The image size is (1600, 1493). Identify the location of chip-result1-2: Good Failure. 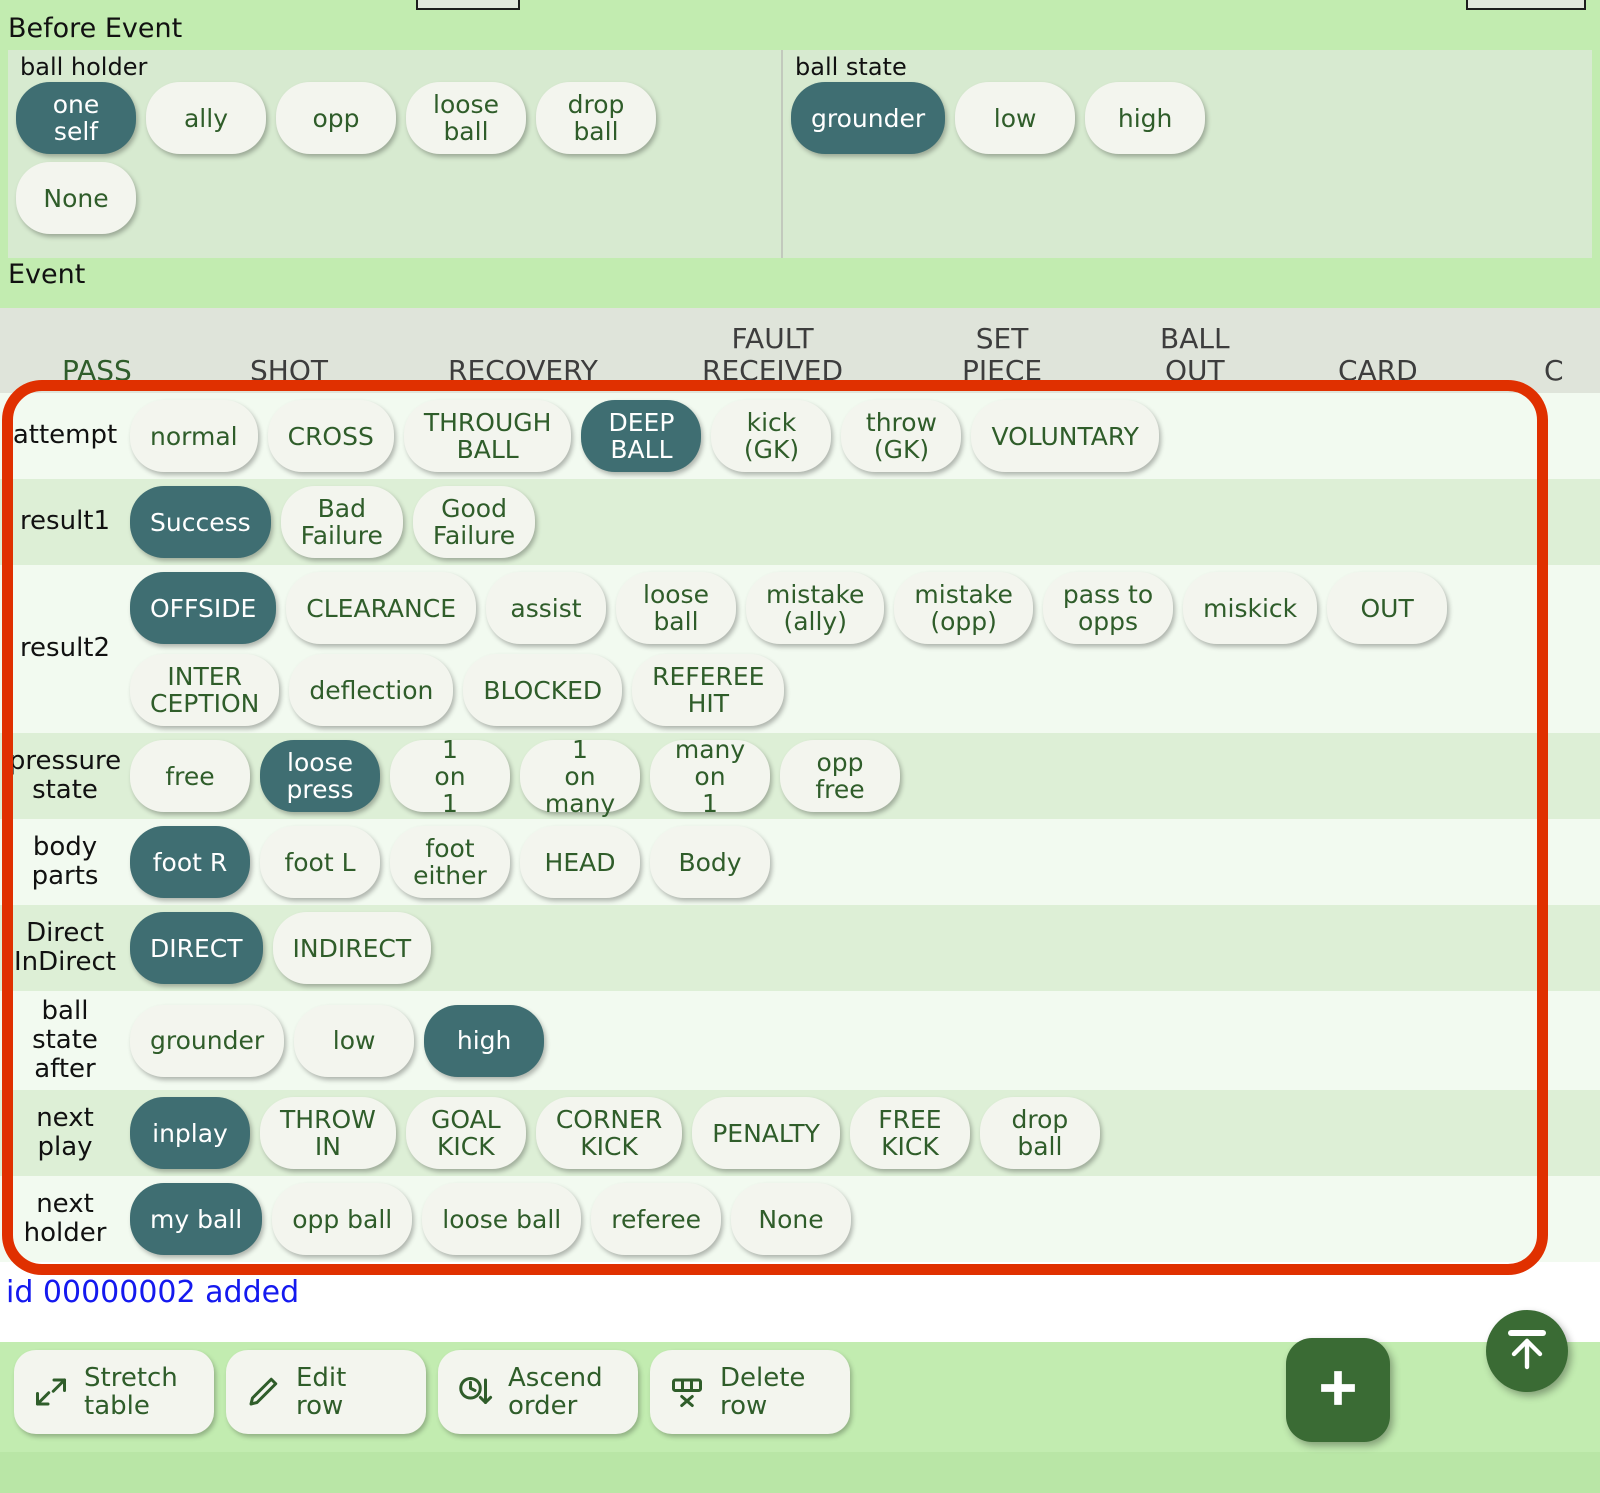
(474, 522).